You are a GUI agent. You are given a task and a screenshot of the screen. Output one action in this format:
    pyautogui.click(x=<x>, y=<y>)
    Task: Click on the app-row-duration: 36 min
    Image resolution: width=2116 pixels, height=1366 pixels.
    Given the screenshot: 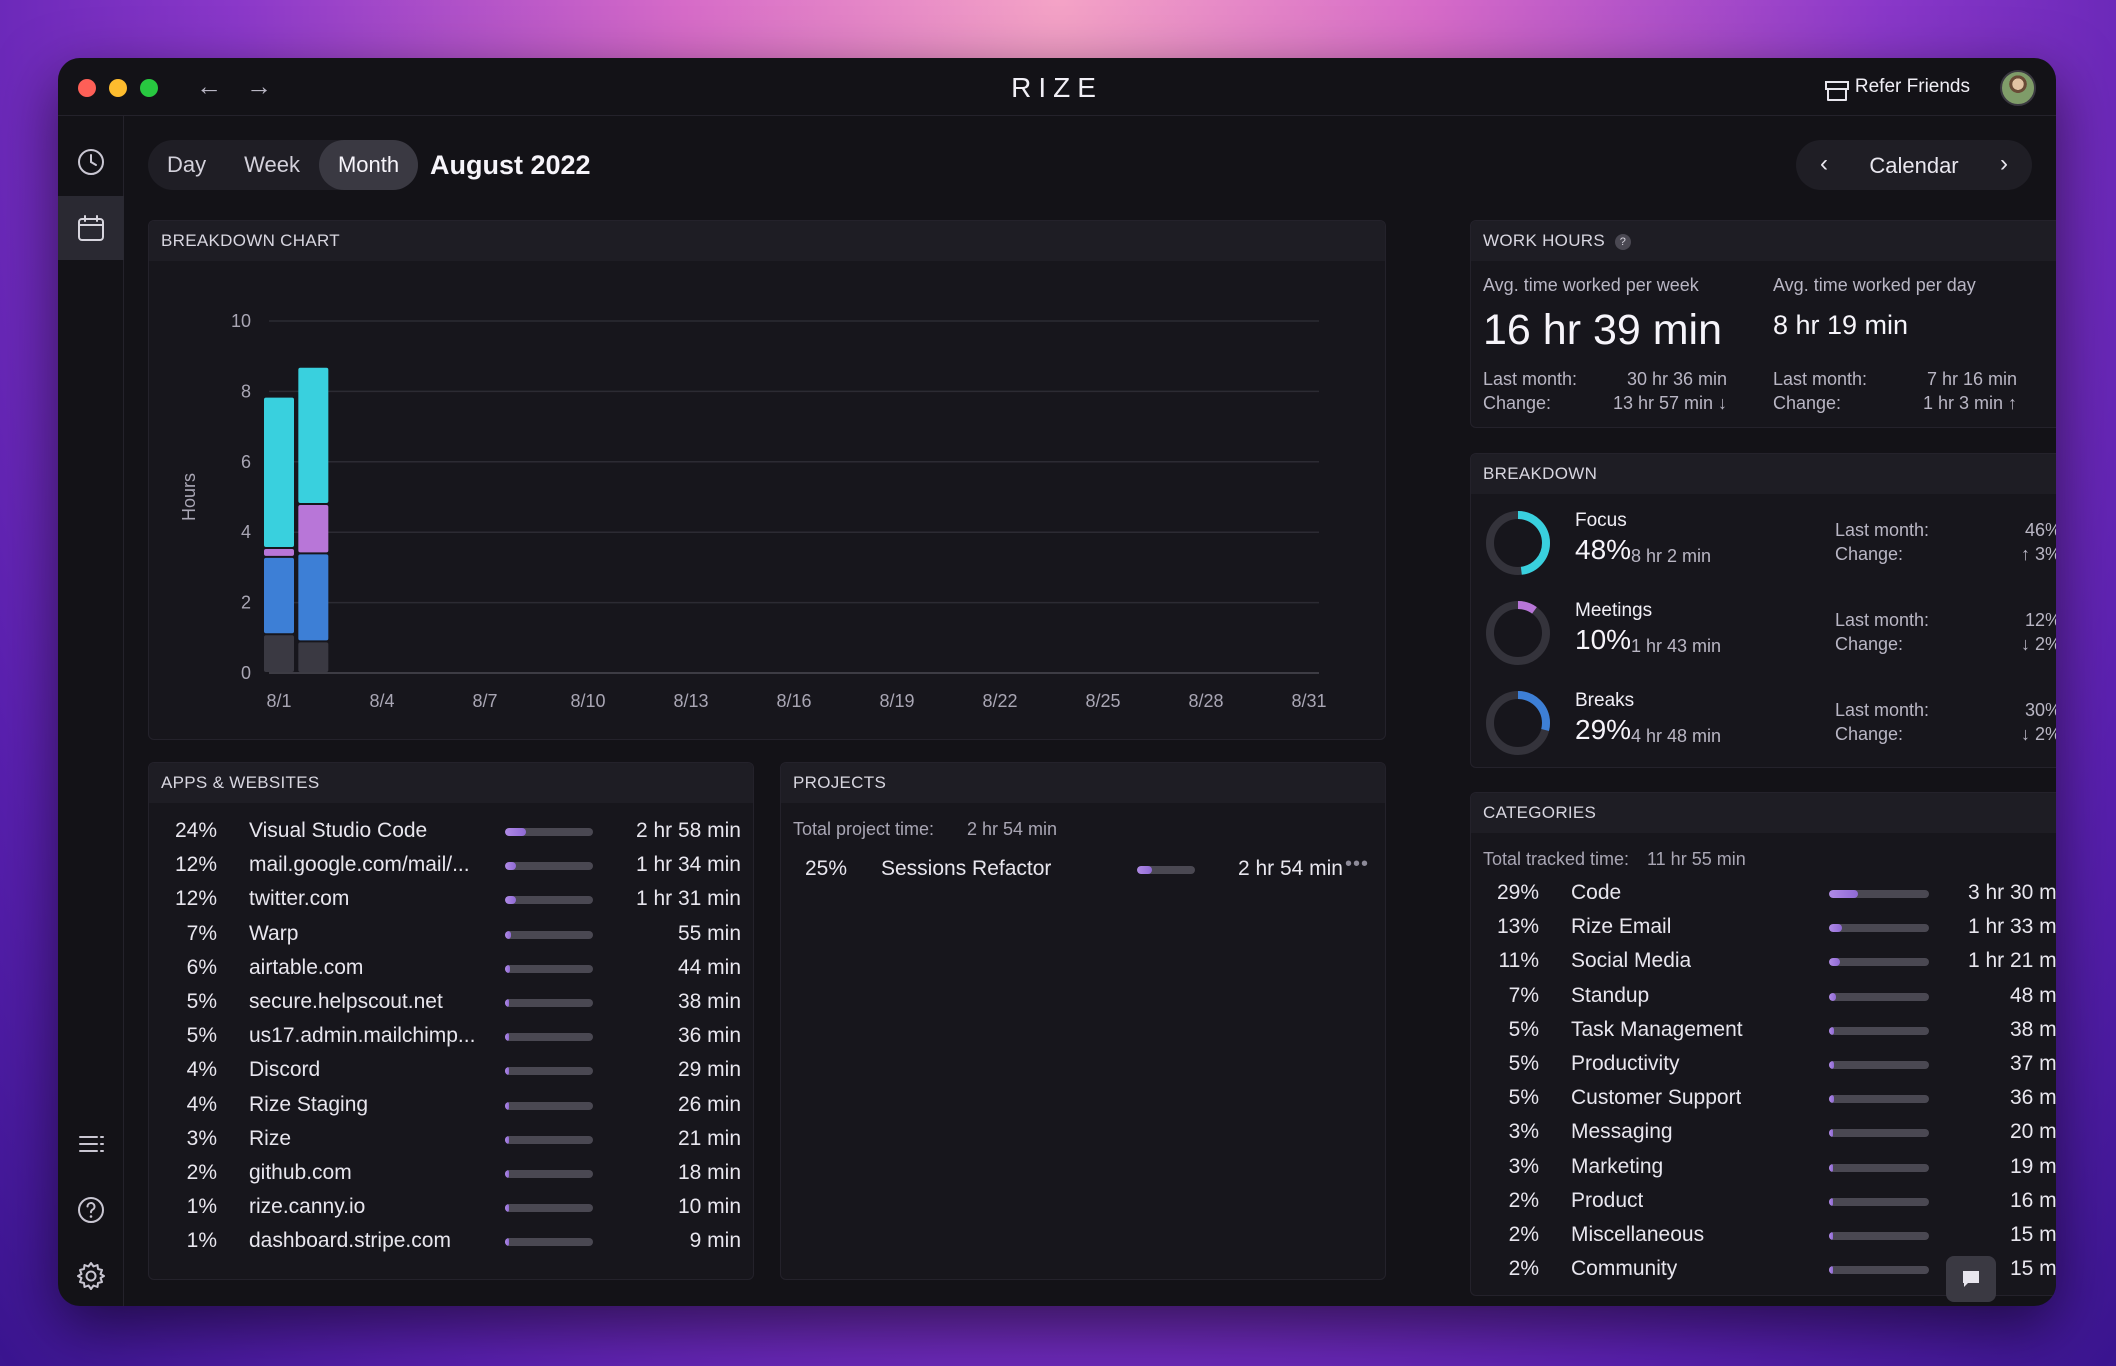 What is the action you would take?
    pyautogui.click(x=709, y=1036)
    